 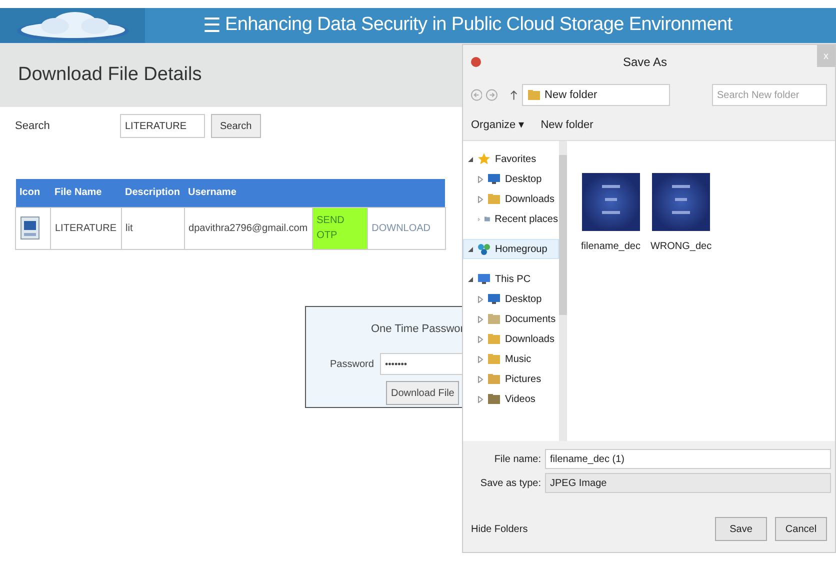 I want to click on table-cell: dpavithra2796@gmail.com, so click(x=248, y=228).